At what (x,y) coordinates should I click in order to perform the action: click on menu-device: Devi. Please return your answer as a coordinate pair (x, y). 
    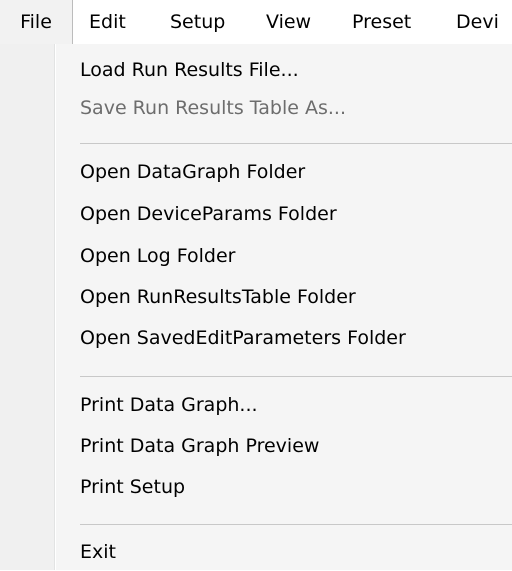
    Looking at the image, I should click on (484, 22).